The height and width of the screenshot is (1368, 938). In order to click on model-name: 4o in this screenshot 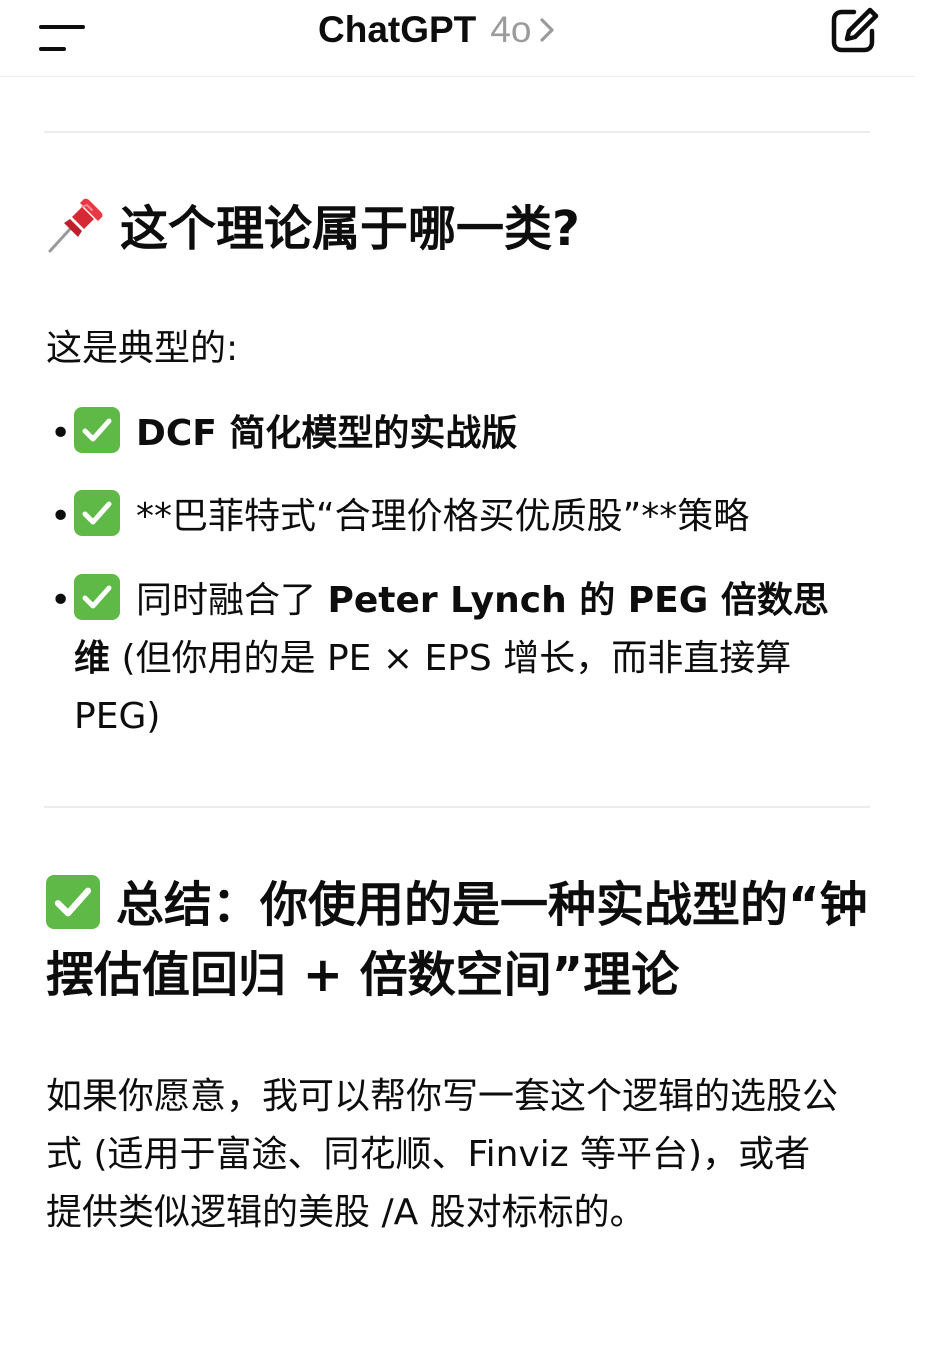, I will do `click(511, 29)`.